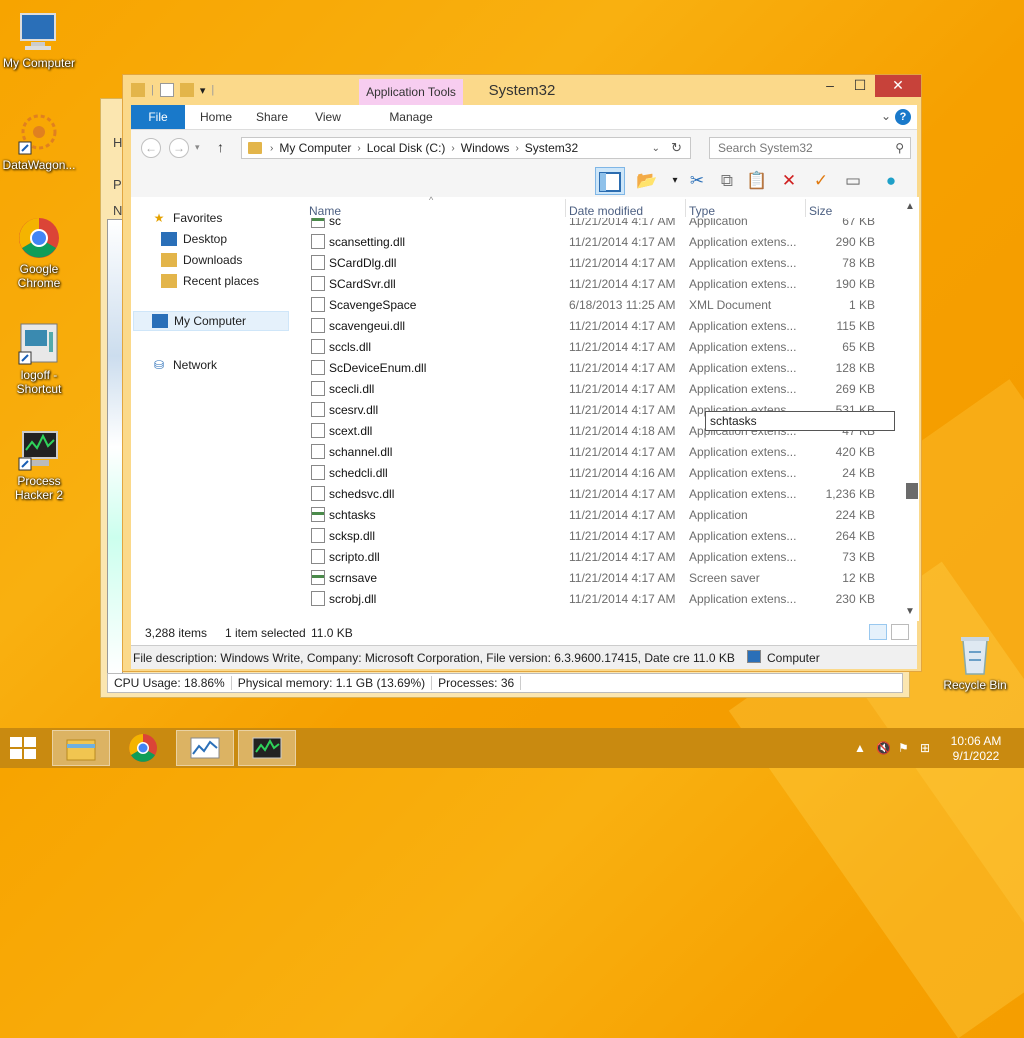 This screenshot has height=1038, width=1024. I want to click on scroll-up-icon: ▲, so click(910, 206).